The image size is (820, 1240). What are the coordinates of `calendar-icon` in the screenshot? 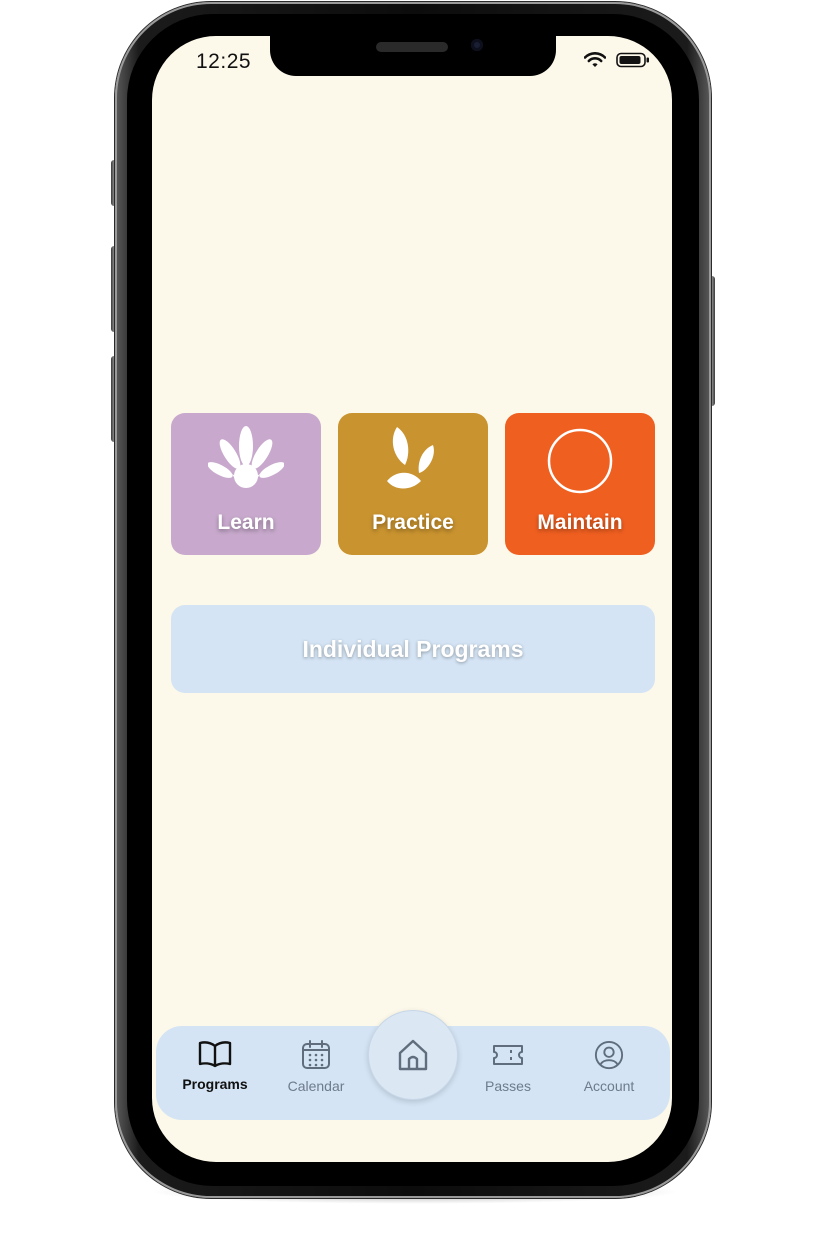 It's located at (316, 1054).